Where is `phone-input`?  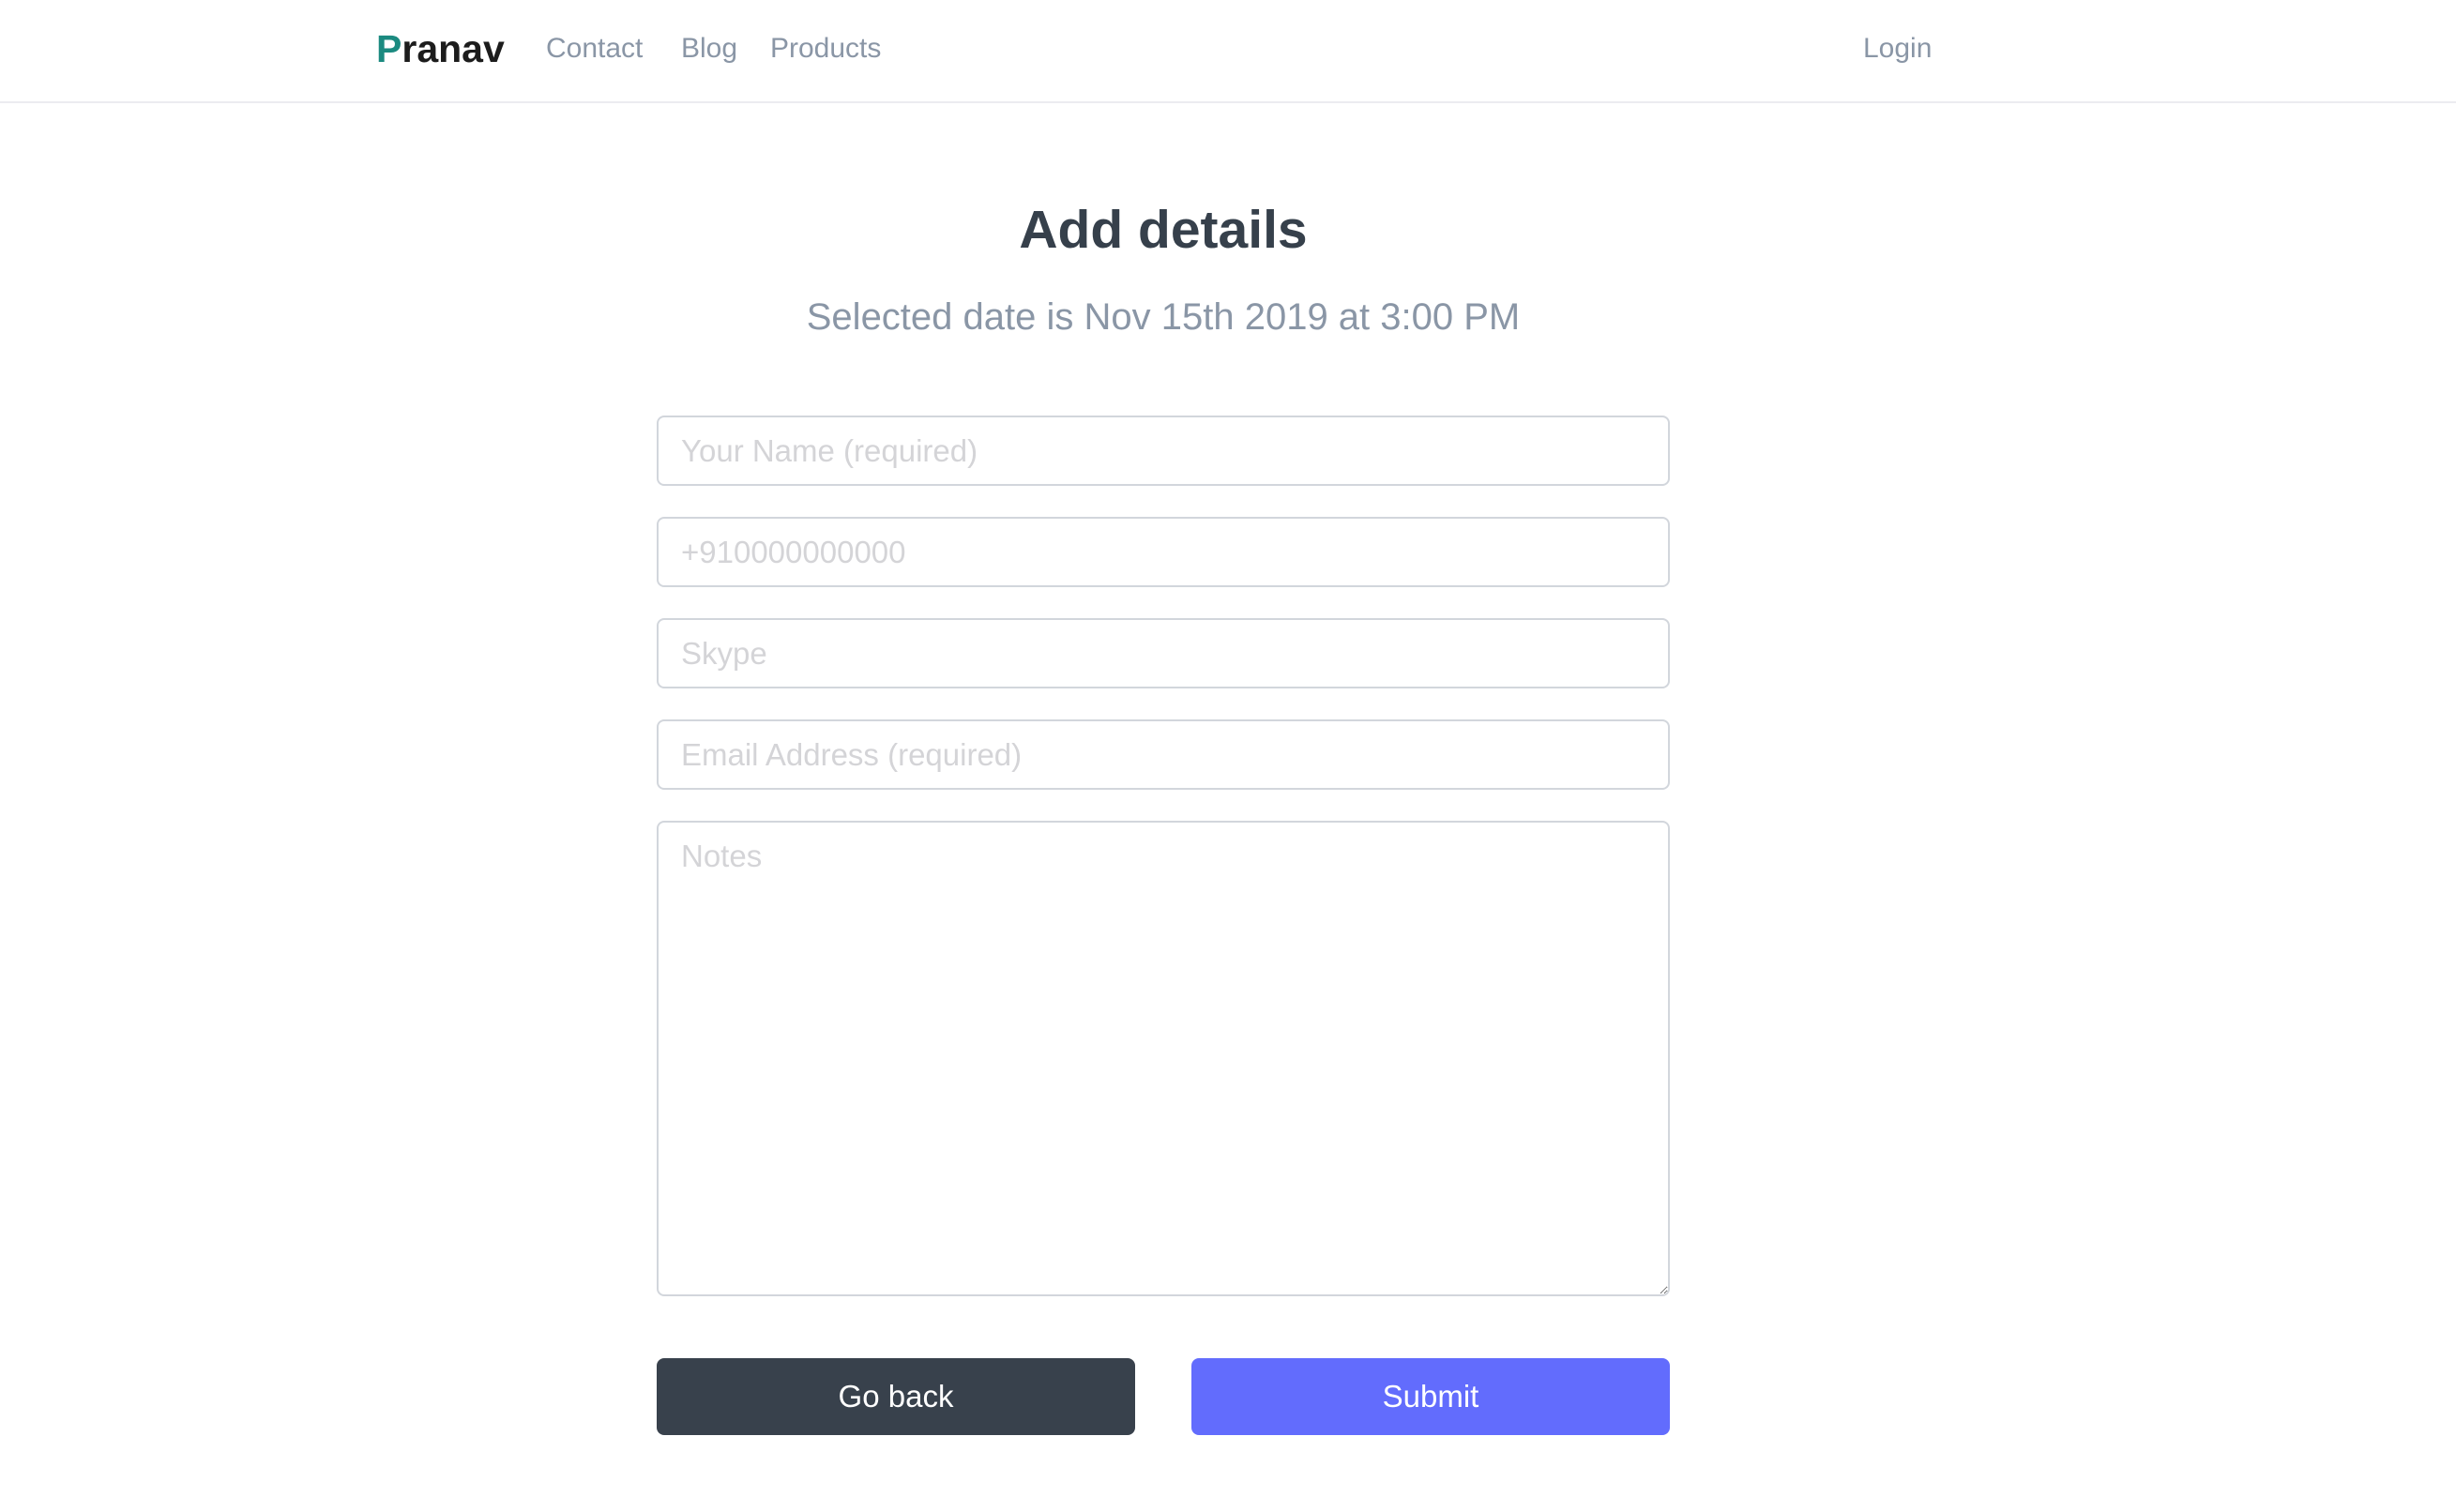
phone-input is located at coordinates (1163, 552).